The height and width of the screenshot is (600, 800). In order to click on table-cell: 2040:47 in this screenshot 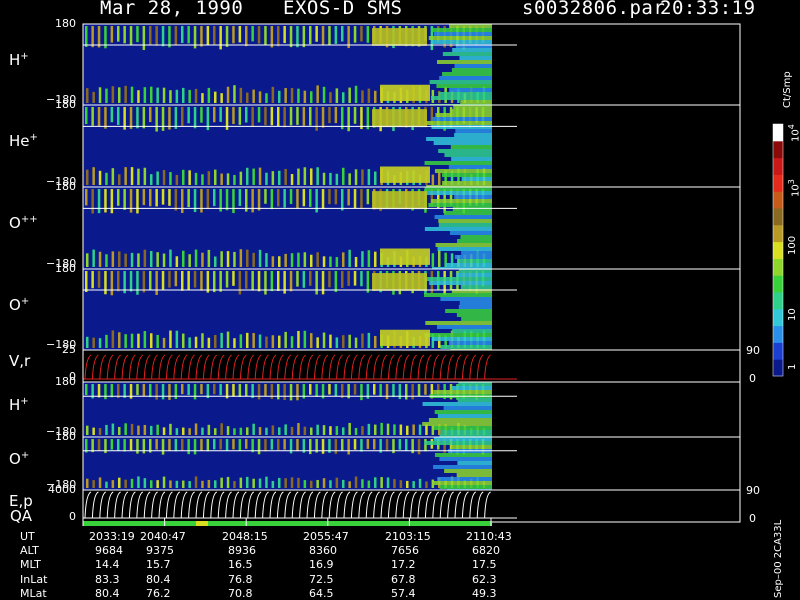, I will do `click(163, 536)`.